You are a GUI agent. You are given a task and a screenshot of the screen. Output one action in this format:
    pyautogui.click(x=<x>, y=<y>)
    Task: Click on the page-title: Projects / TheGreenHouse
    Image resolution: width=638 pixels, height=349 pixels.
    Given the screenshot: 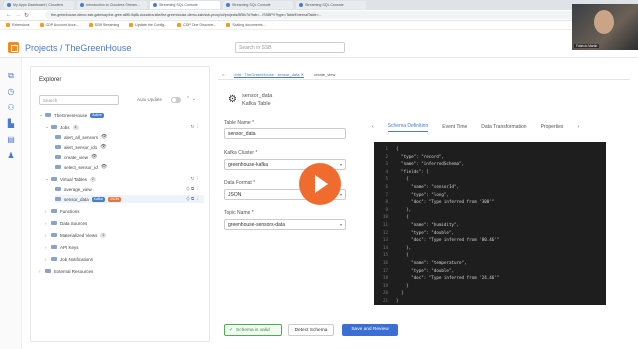 What is the action you would take?
    pyautogui.click(x=130, y=48)
    